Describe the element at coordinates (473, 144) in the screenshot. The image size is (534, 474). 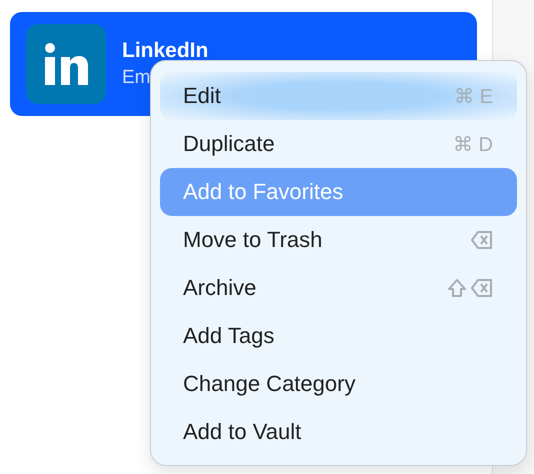
I see `shortcut-keys: ⌘ D` at that location.